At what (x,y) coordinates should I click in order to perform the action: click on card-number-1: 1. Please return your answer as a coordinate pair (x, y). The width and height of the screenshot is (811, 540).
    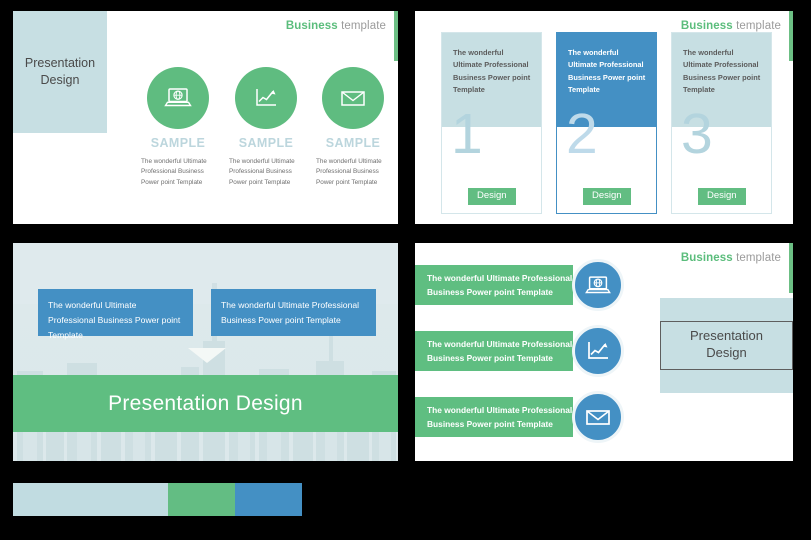
    Looking at the image, I should click on (467, 134).